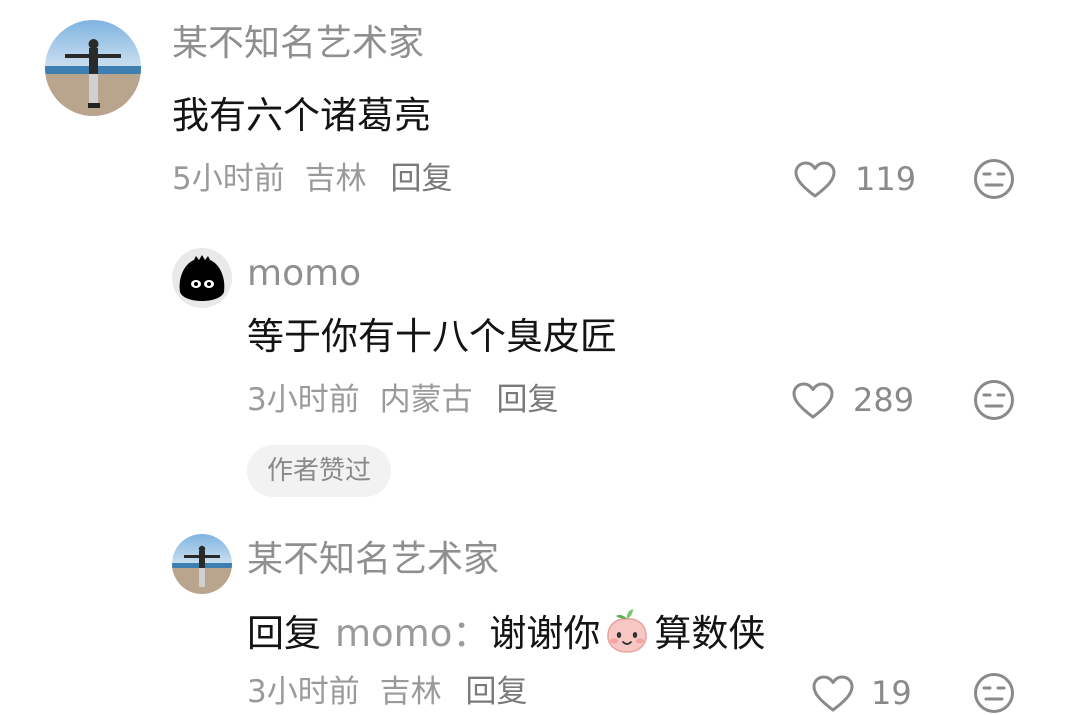  I want to click on reply-prefix: 回复, so click(284, 633).